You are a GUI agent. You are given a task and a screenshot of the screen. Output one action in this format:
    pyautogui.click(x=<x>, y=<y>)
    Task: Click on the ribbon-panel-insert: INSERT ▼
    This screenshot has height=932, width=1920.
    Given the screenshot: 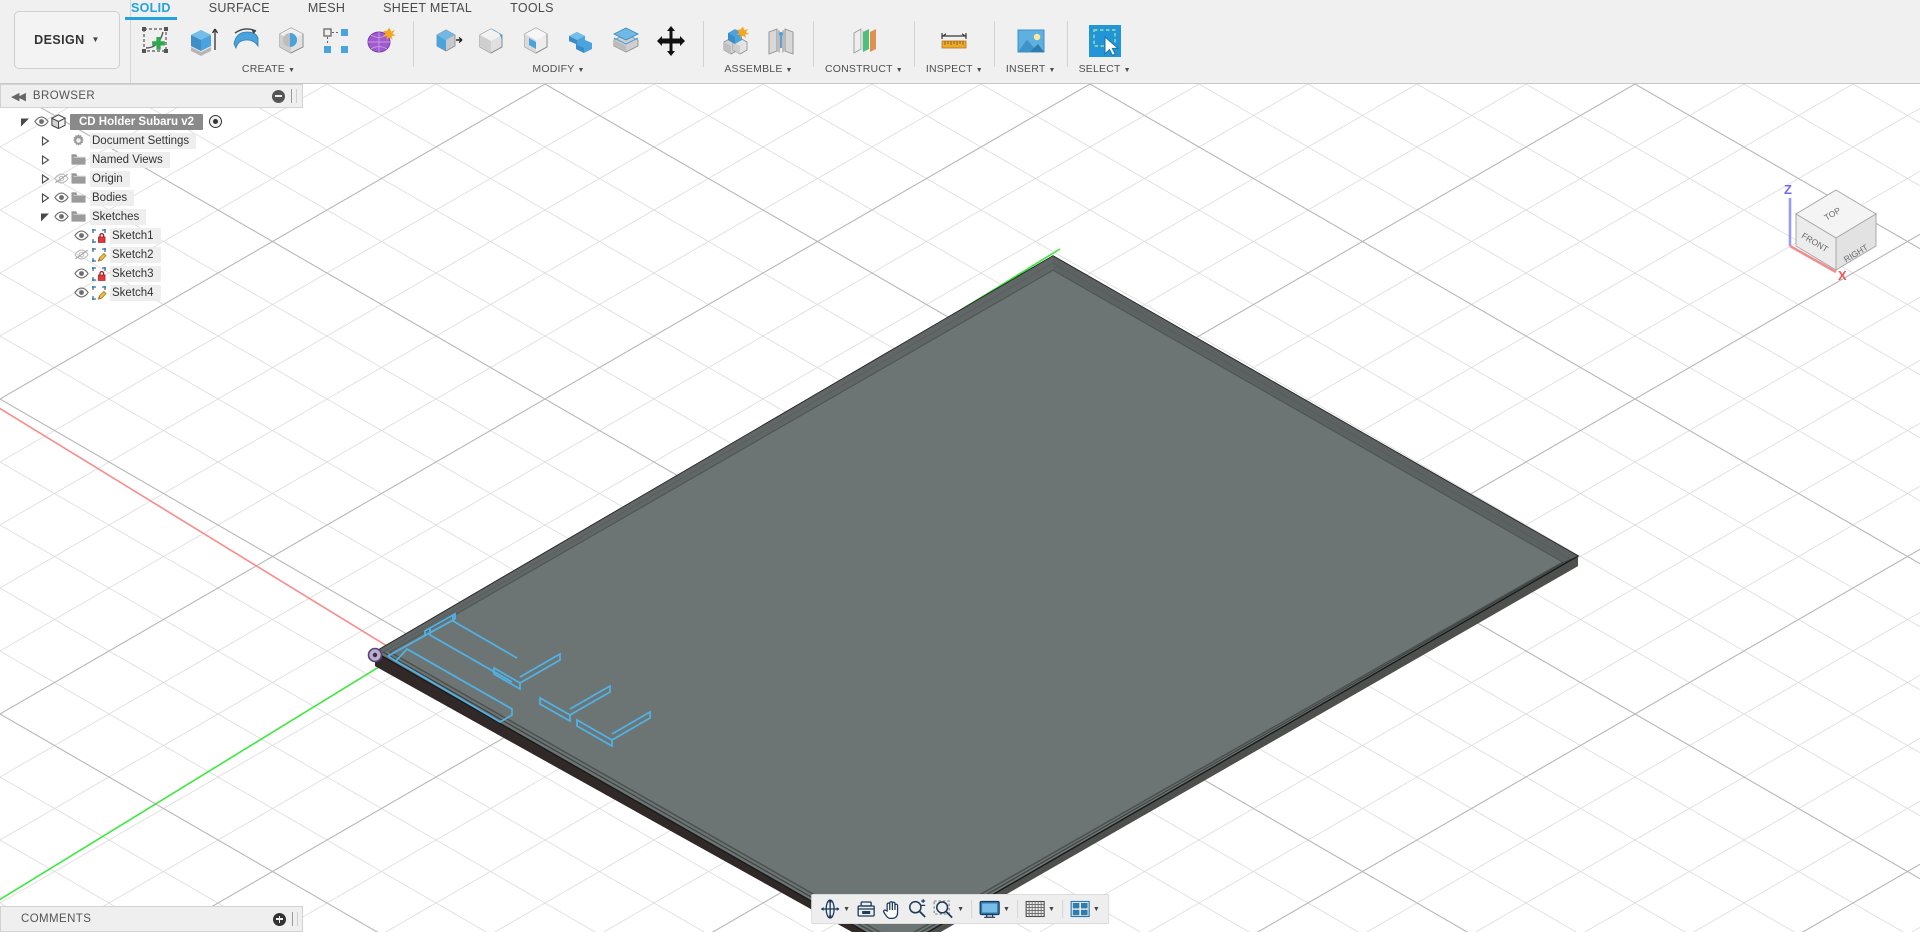 What is the action you would take?
    pyautogui.click(x=1031, y=47)
    